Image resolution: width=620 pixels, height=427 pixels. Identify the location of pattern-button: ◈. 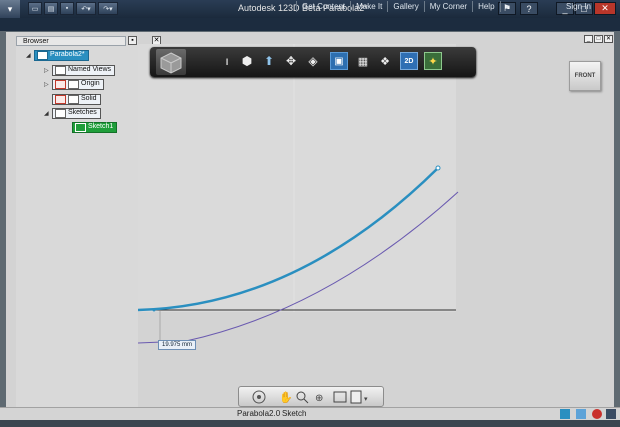
(313, 61).